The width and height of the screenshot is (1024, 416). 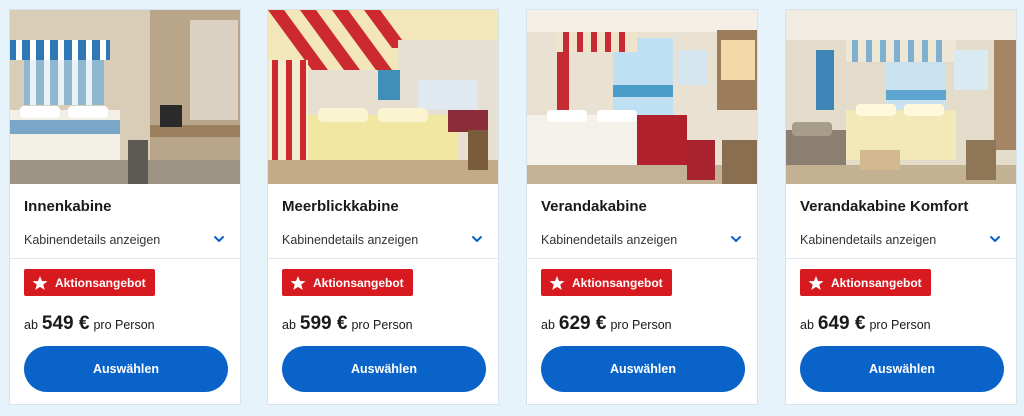 What do you see at coordinates (884, 206) in the screenshot?
I see `cabin-title: Verandakabine Komfort` at bounding box center [884, 206].